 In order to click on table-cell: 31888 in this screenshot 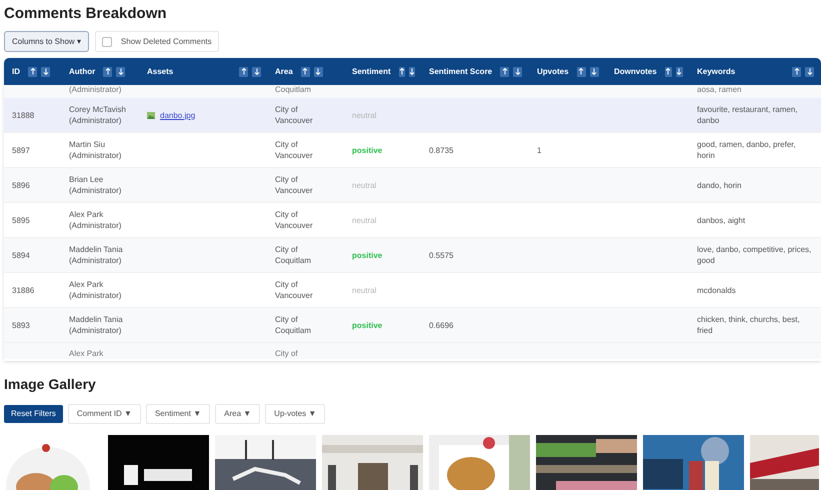, I will do `click(23, 115)`.